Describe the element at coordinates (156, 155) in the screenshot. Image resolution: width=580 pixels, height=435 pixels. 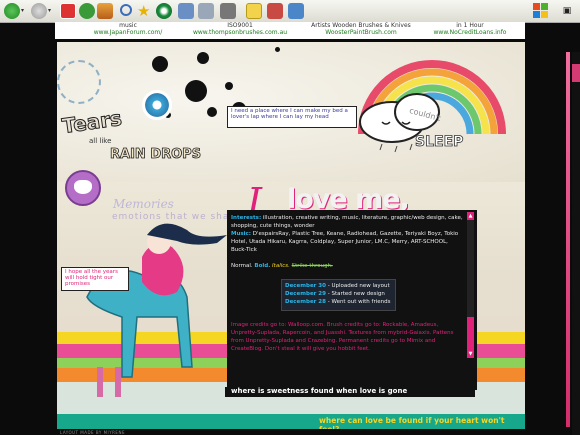
I see `rain-drops-text: RAIN DROPS` at that location.